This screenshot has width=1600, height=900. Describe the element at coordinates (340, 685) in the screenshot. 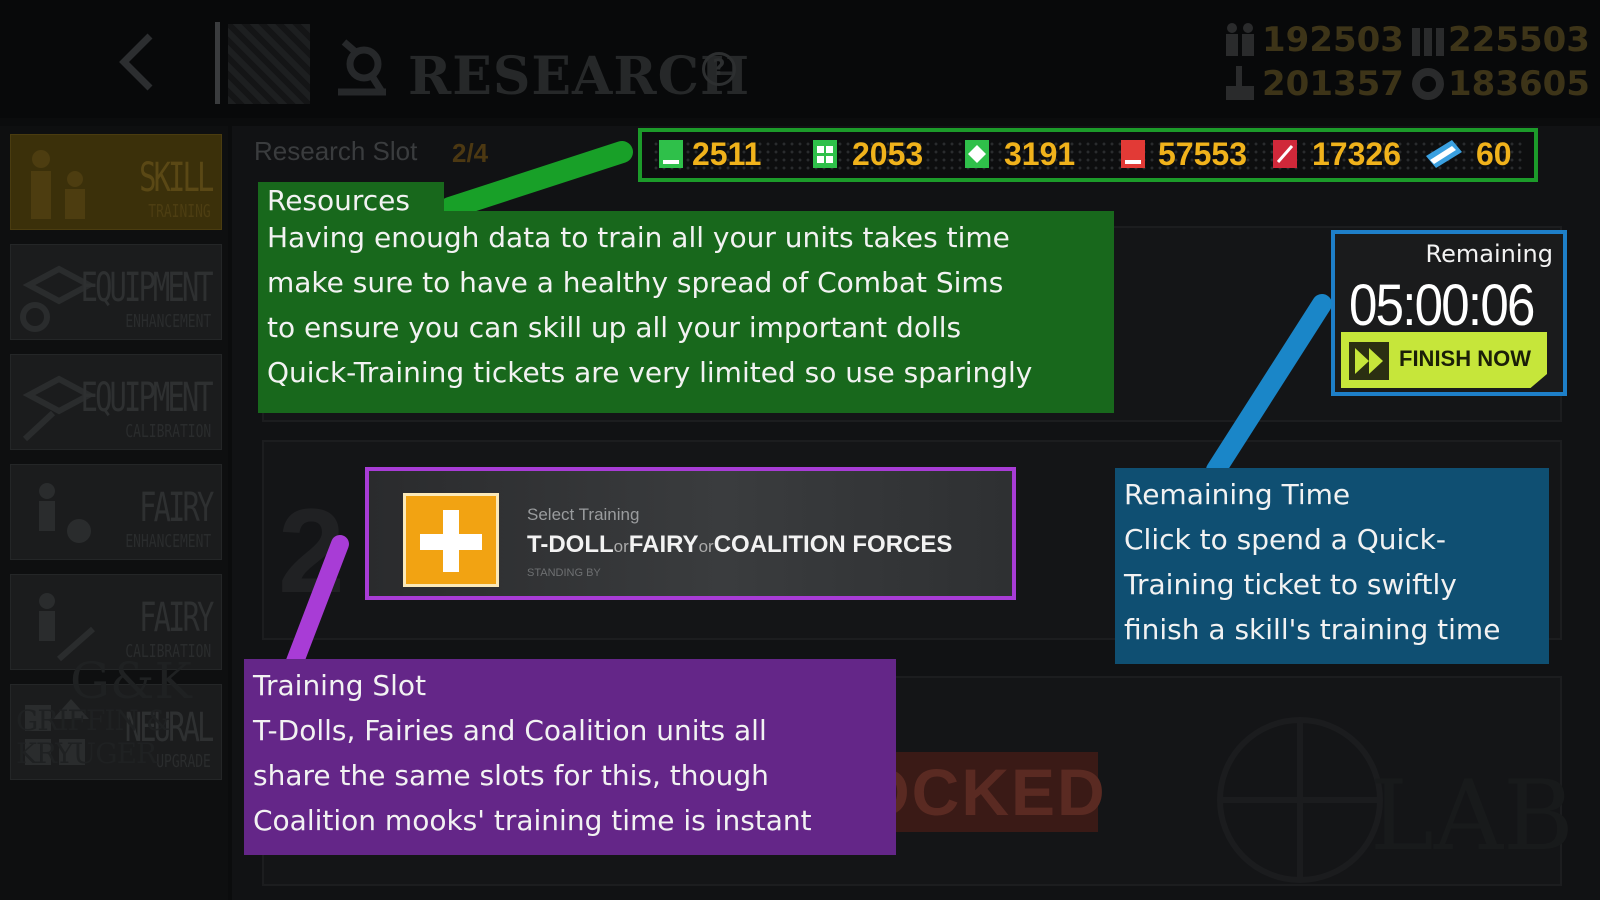

I see `note-title: Training Slot` at that location.